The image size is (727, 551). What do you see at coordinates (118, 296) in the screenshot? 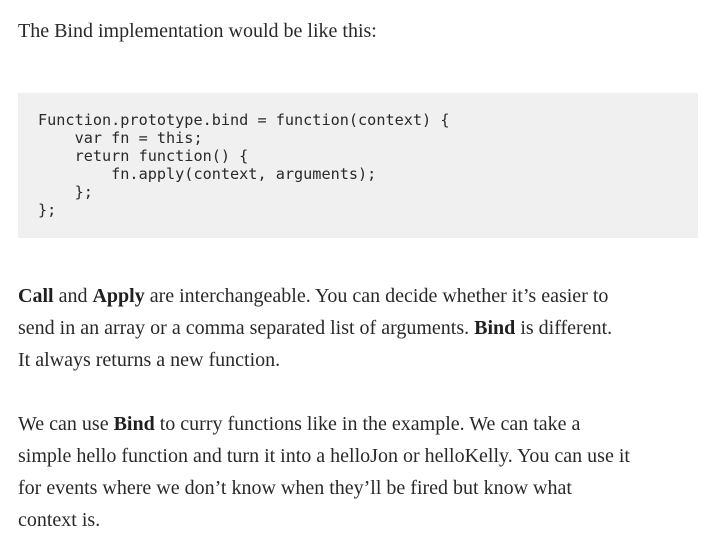
I see `bold-term-apply: Apply` at bounding box center [118, 296].